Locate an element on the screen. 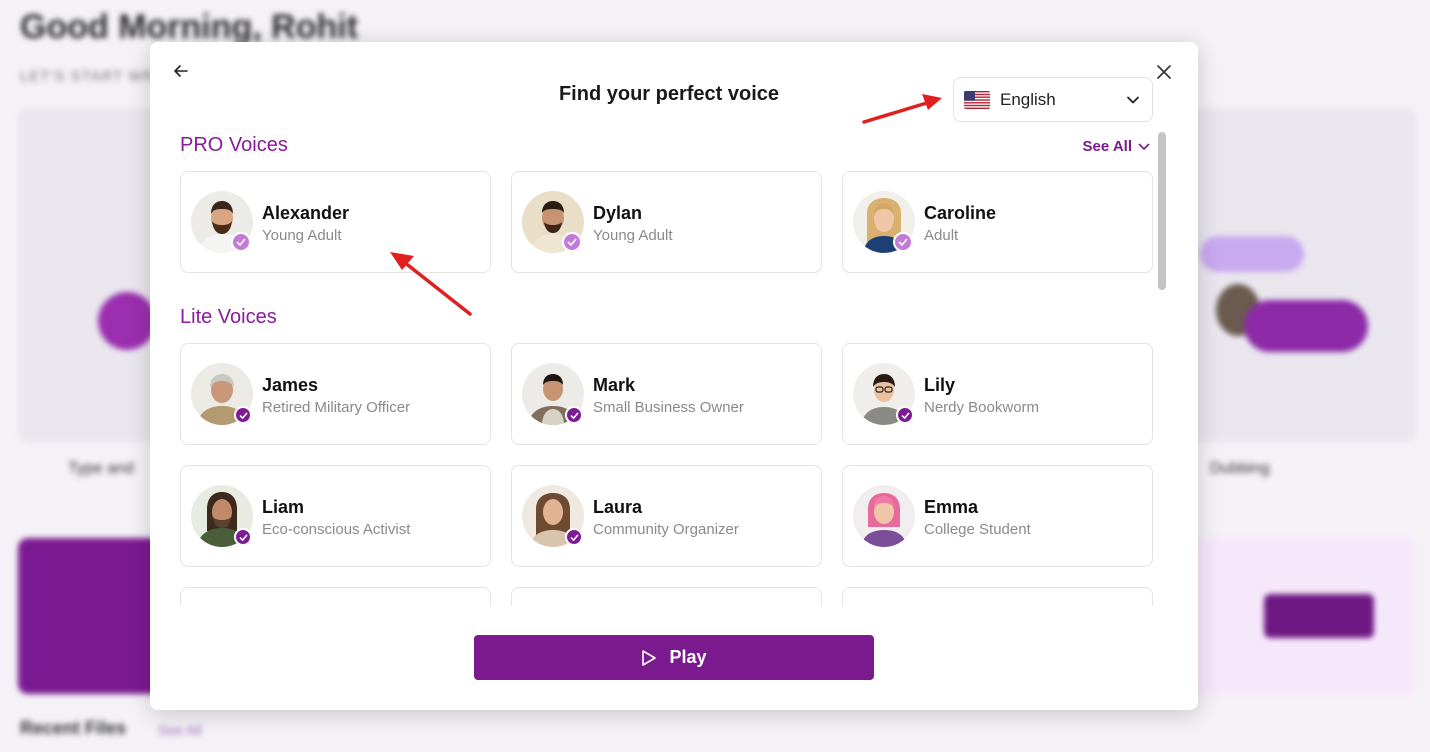 The image size is (1430, 752). arrow-left-icon is located at coordinates (181, 71).